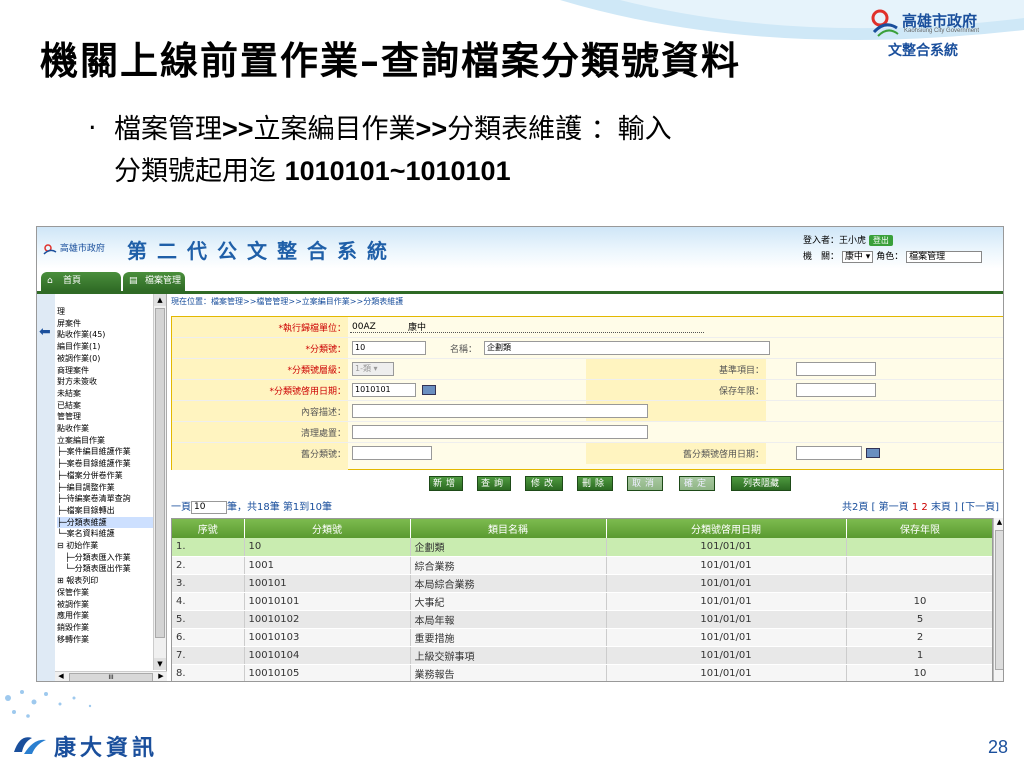 This screenshot has height=768, width=1024. Describe the element at coordinates (857, 257) in the screenshot. I see `agency-select: 康中 ▾` at that location.